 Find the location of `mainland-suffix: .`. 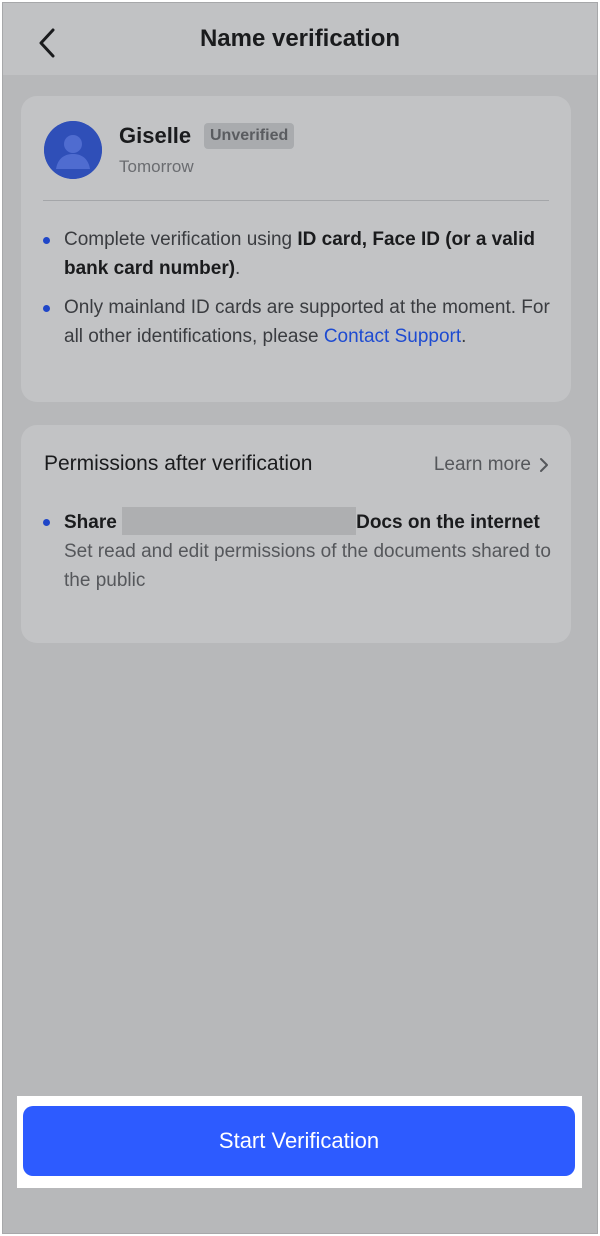

mainland-suffix: . is located at coordinates (464, 336).